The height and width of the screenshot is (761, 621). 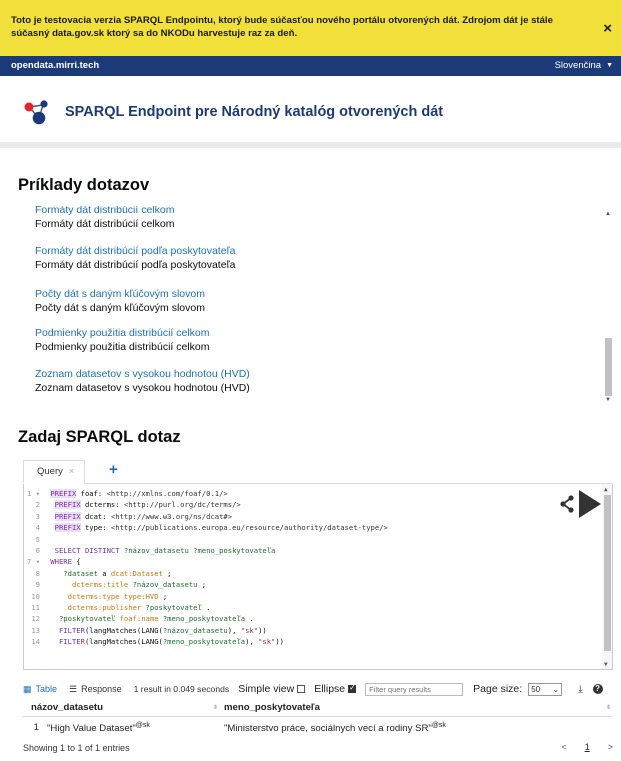 What do you see at coordinates (311, 584) in the screenshot?
I see `code-line: 9 dcterms:title ?názov_datasetu ;` at bounding box center [311, 584].